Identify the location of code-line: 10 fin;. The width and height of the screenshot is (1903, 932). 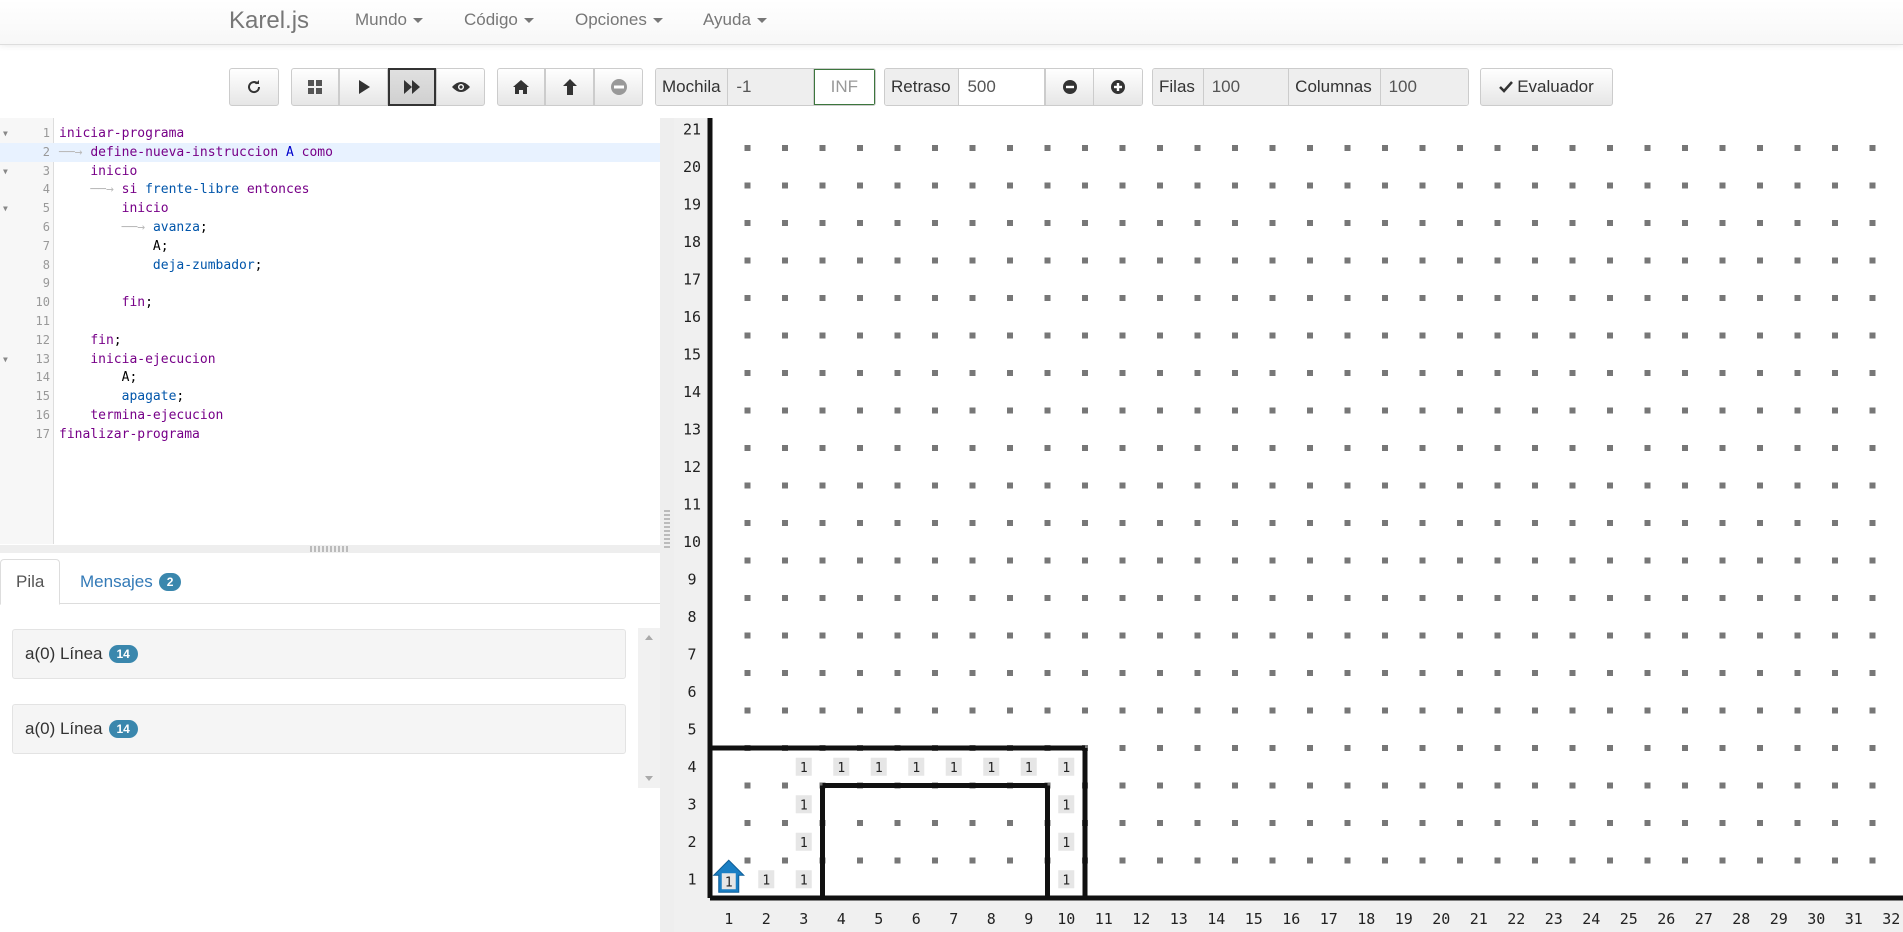
(330, 302).